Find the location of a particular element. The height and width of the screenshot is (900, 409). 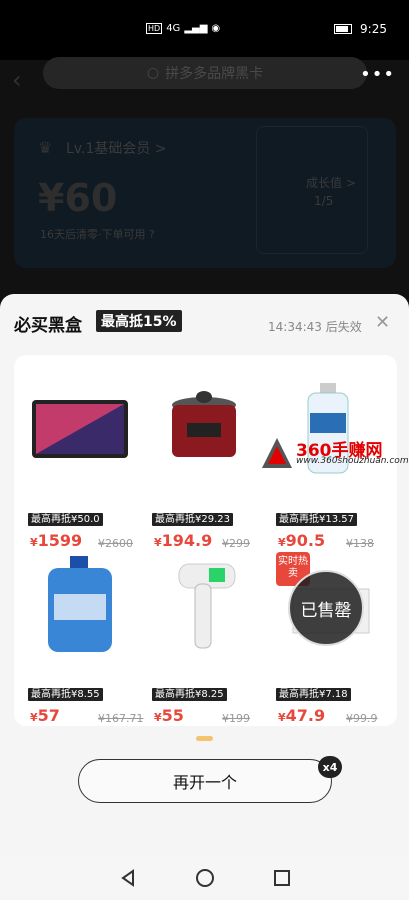

rebate-tag: 最高再抵¥8.55 is located at coordinates (65, 694).